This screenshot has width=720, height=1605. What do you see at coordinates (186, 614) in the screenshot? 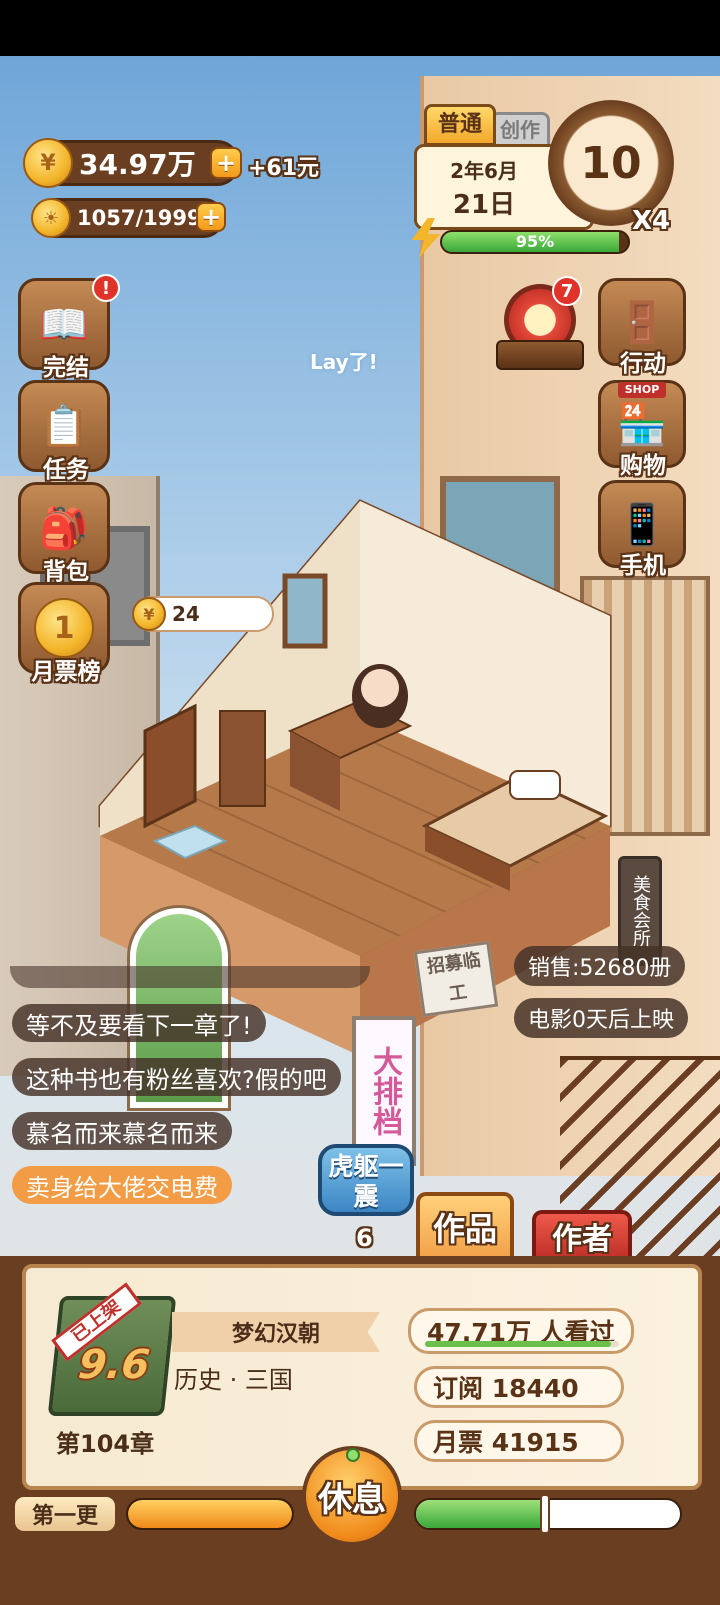
I see `room-coin-value: 24` at bounding box center [186, 614].